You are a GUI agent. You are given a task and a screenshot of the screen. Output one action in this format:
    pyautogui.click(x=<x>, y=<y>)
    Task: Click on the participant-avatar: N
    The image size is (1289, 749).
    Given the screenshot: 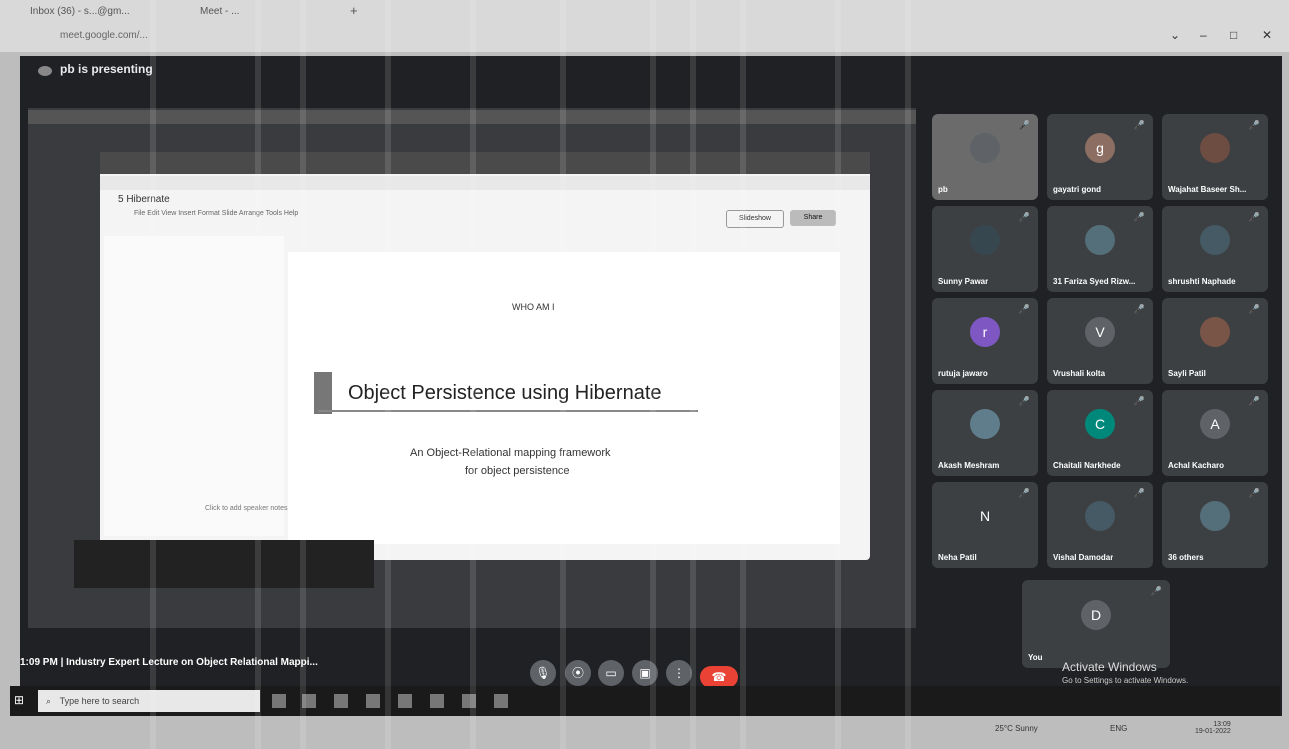 What is the action you would take?
    pyautogui.click(x=985, y=516)
    